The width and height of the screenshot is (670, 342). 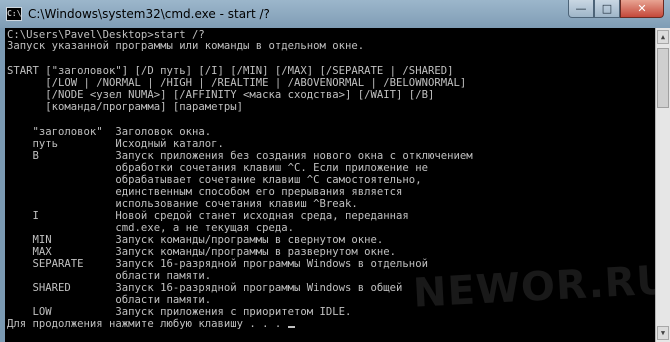 What do you see at coordinates (663, 78) in the screenshot?
I see `scrollbar-thumb` at bounding box center [663, 78].